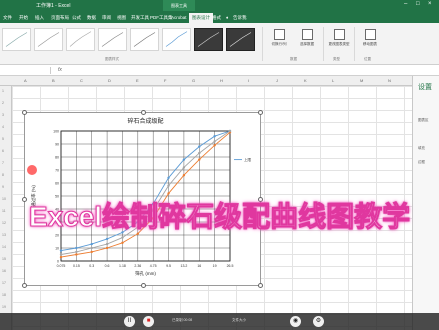 Image resolution: width=439 pixels, height=330 pixels. Describe the element at coordinates (143, 285) in the screenshot. I see `resize-handle-bottom` at that location.